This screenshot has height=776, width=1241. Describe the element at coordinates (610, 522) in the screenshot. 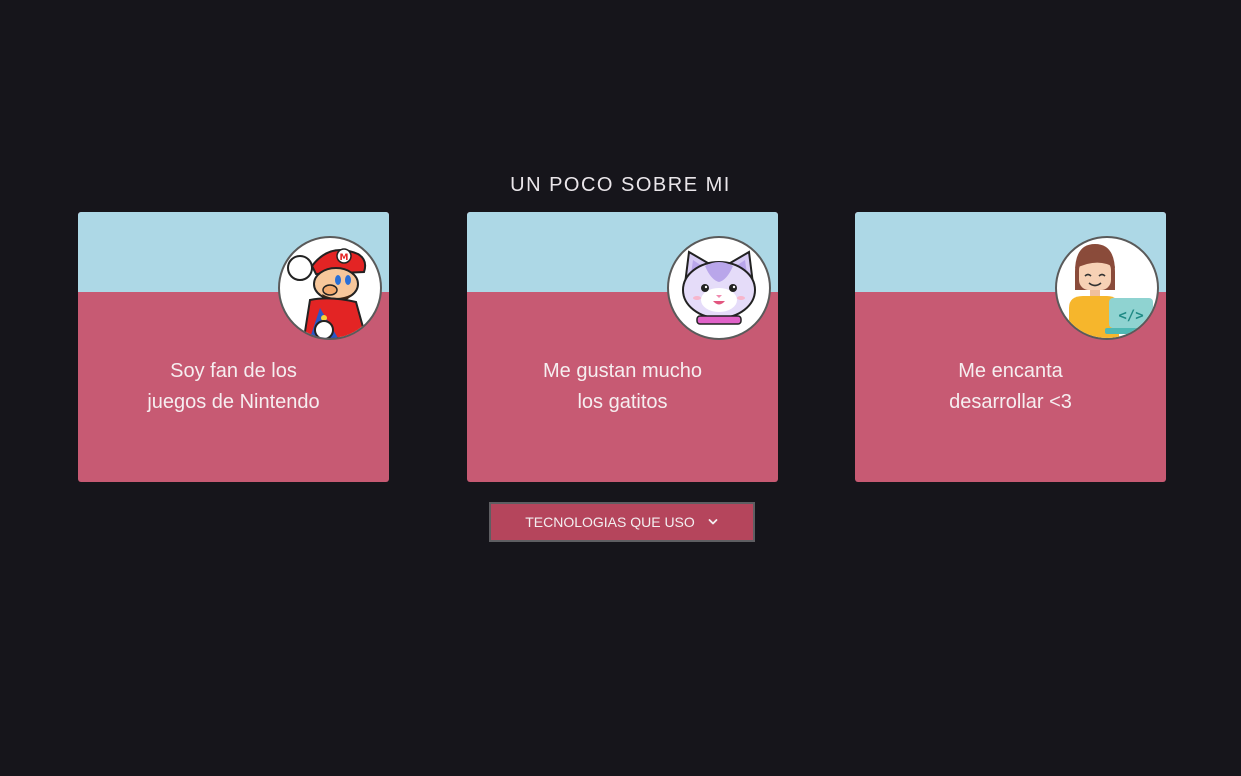

I see `tecnologias-button-label: TECNOLOGIAS QUE USO` at that location.